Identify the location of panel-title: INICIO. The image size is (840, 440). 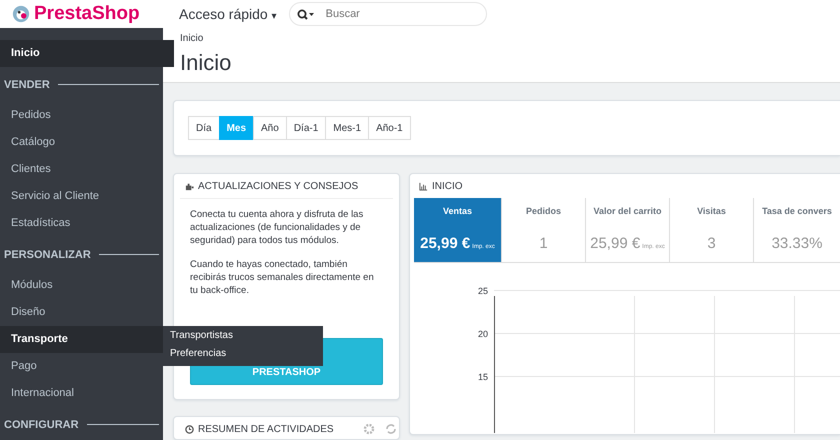
(447, 186).